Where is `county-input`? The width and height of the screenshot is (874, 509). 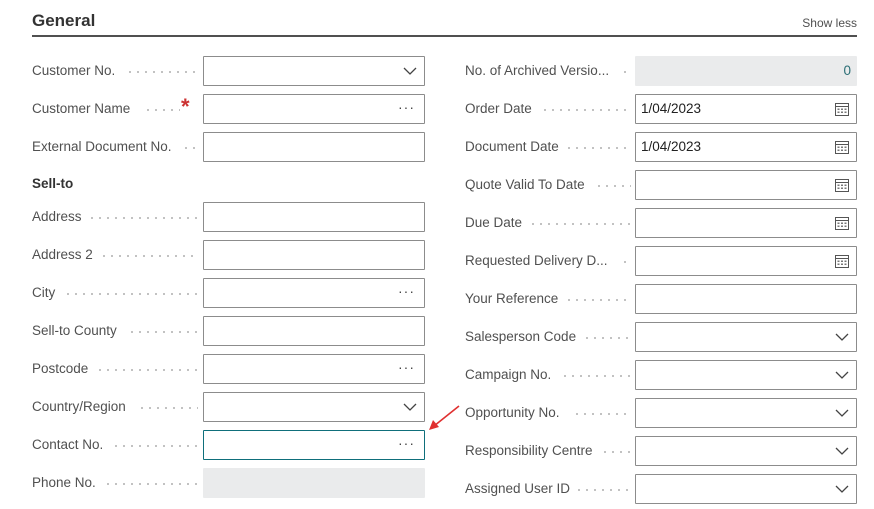
county-input is located at coordinates (314, 331).